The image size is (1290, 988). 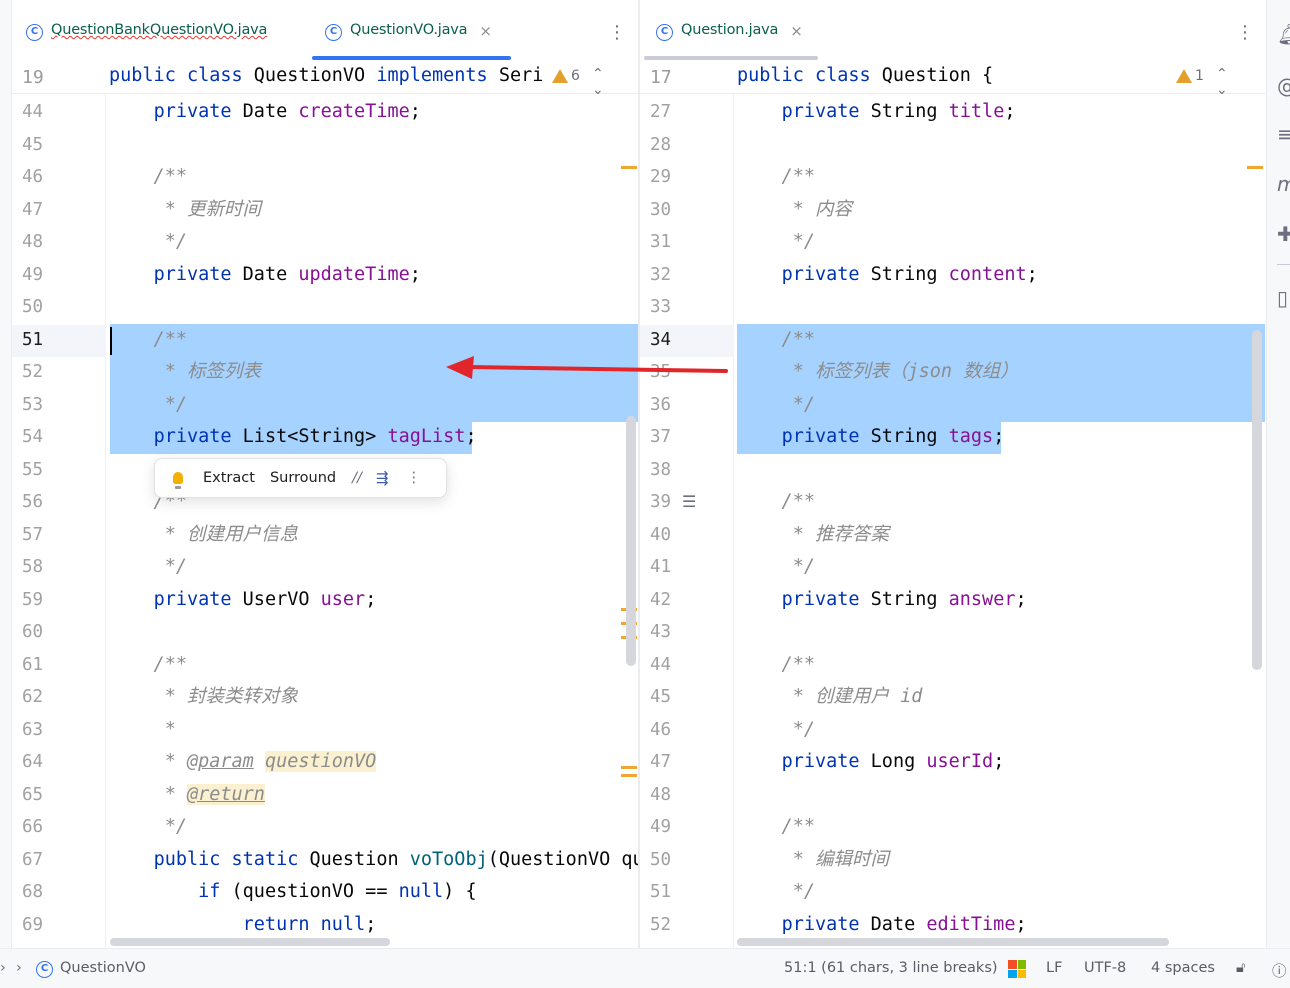 I want to click on code-line: * 标签列表（json 数组）, so click(x=878, y=372).